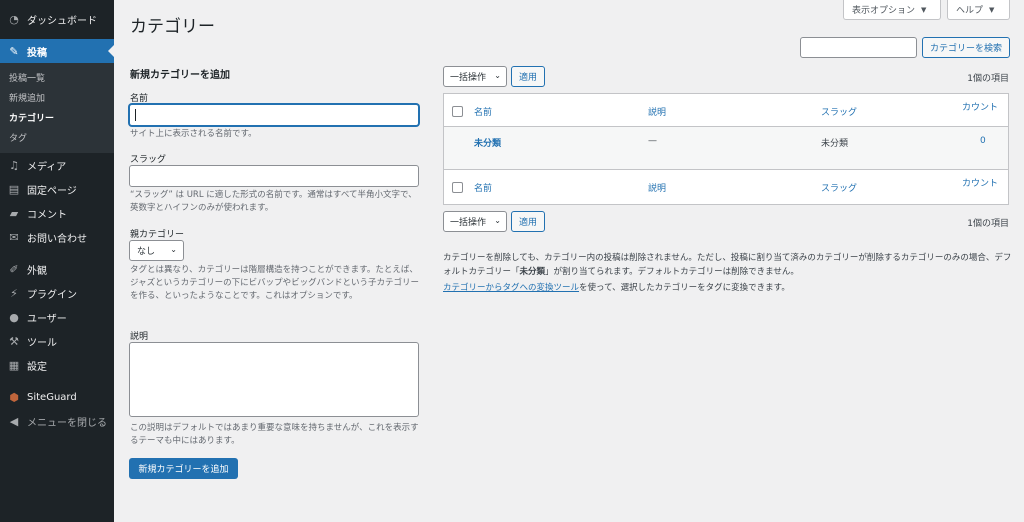 The width and height of the screenshot is (1024, 522). What do you see at coordinates (275, 73) in the screenshot?
I see `add-category-form: 新規カテゴリーを追加` at bounding box center [275, 73].